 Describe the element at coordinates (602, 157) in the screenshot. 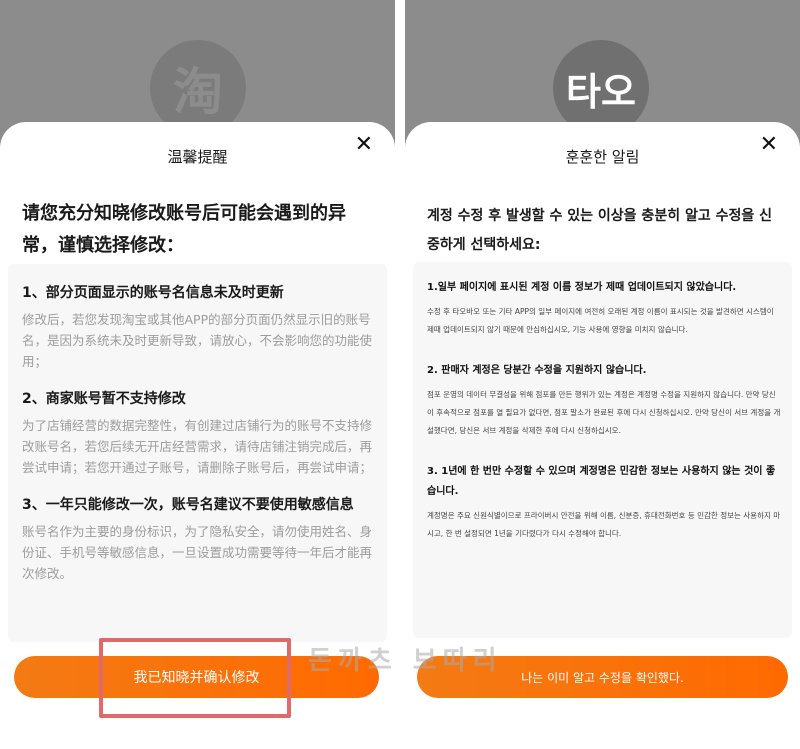

I see `dialog-title: 훈훈한 알림` at that location.